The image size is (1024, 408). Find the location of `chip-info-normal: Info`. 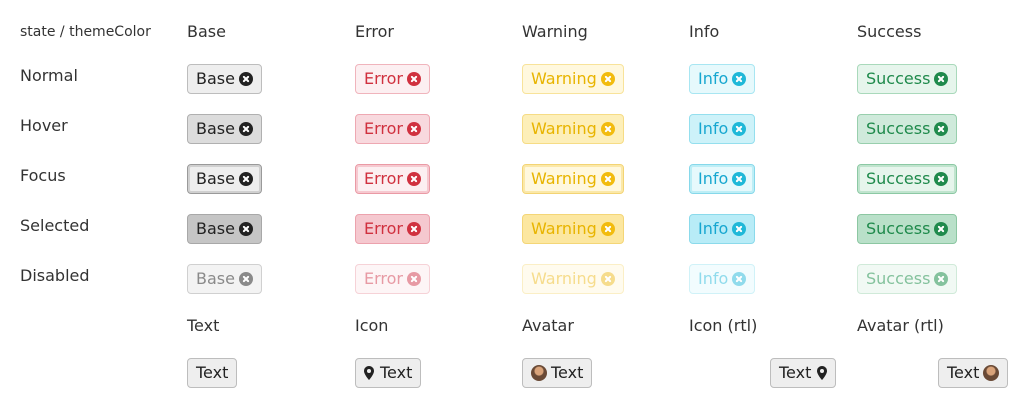

chip-info-normal: Info is located at coordinates (722, 79).